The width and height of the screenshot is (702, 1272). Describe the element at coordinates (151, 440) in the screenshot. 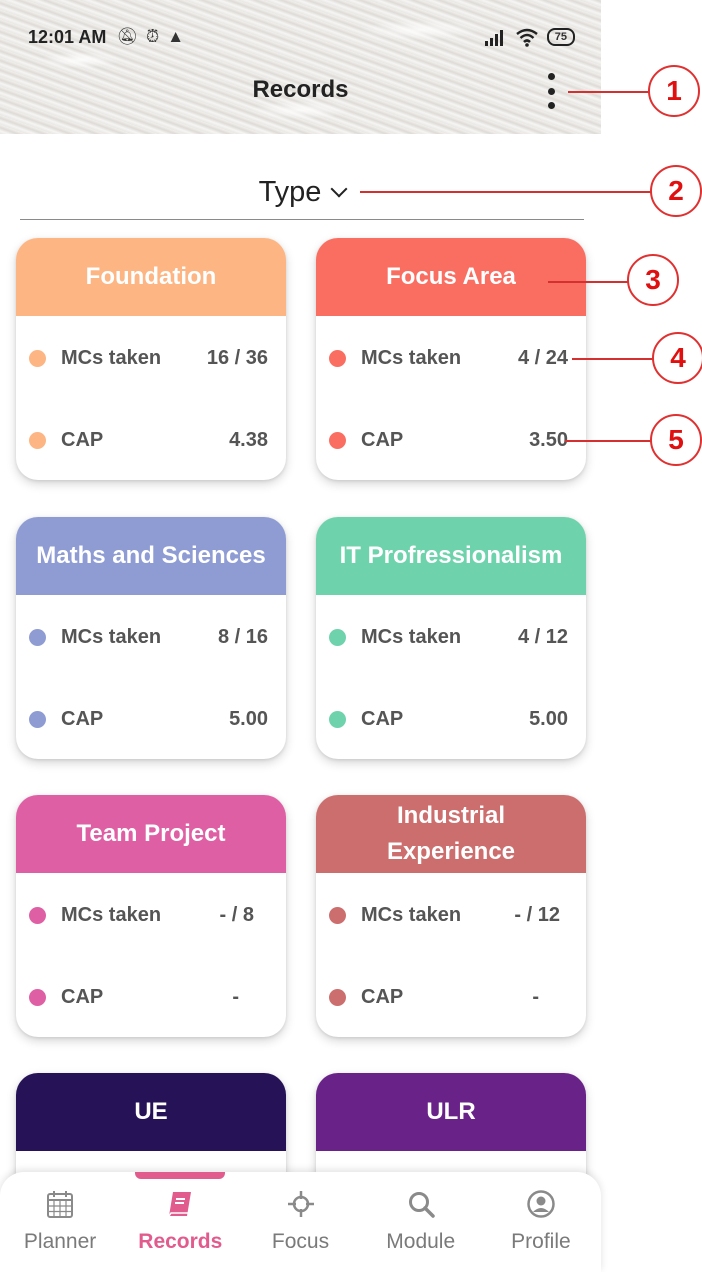

I see `cap-row: CAP 4.38` at that location.